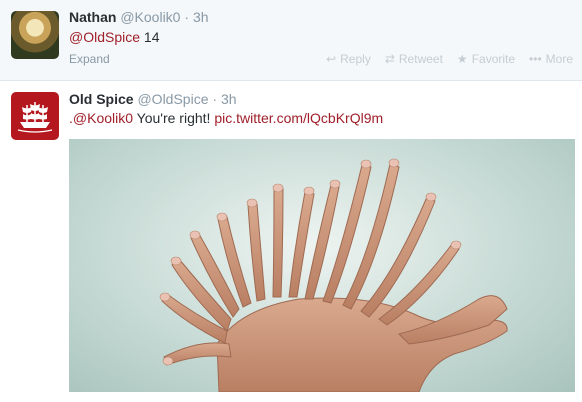  What do you see at coordinates (89, 59) in the screenshot?
I see `expand-link: Expand` at bounding box center [89, 59].